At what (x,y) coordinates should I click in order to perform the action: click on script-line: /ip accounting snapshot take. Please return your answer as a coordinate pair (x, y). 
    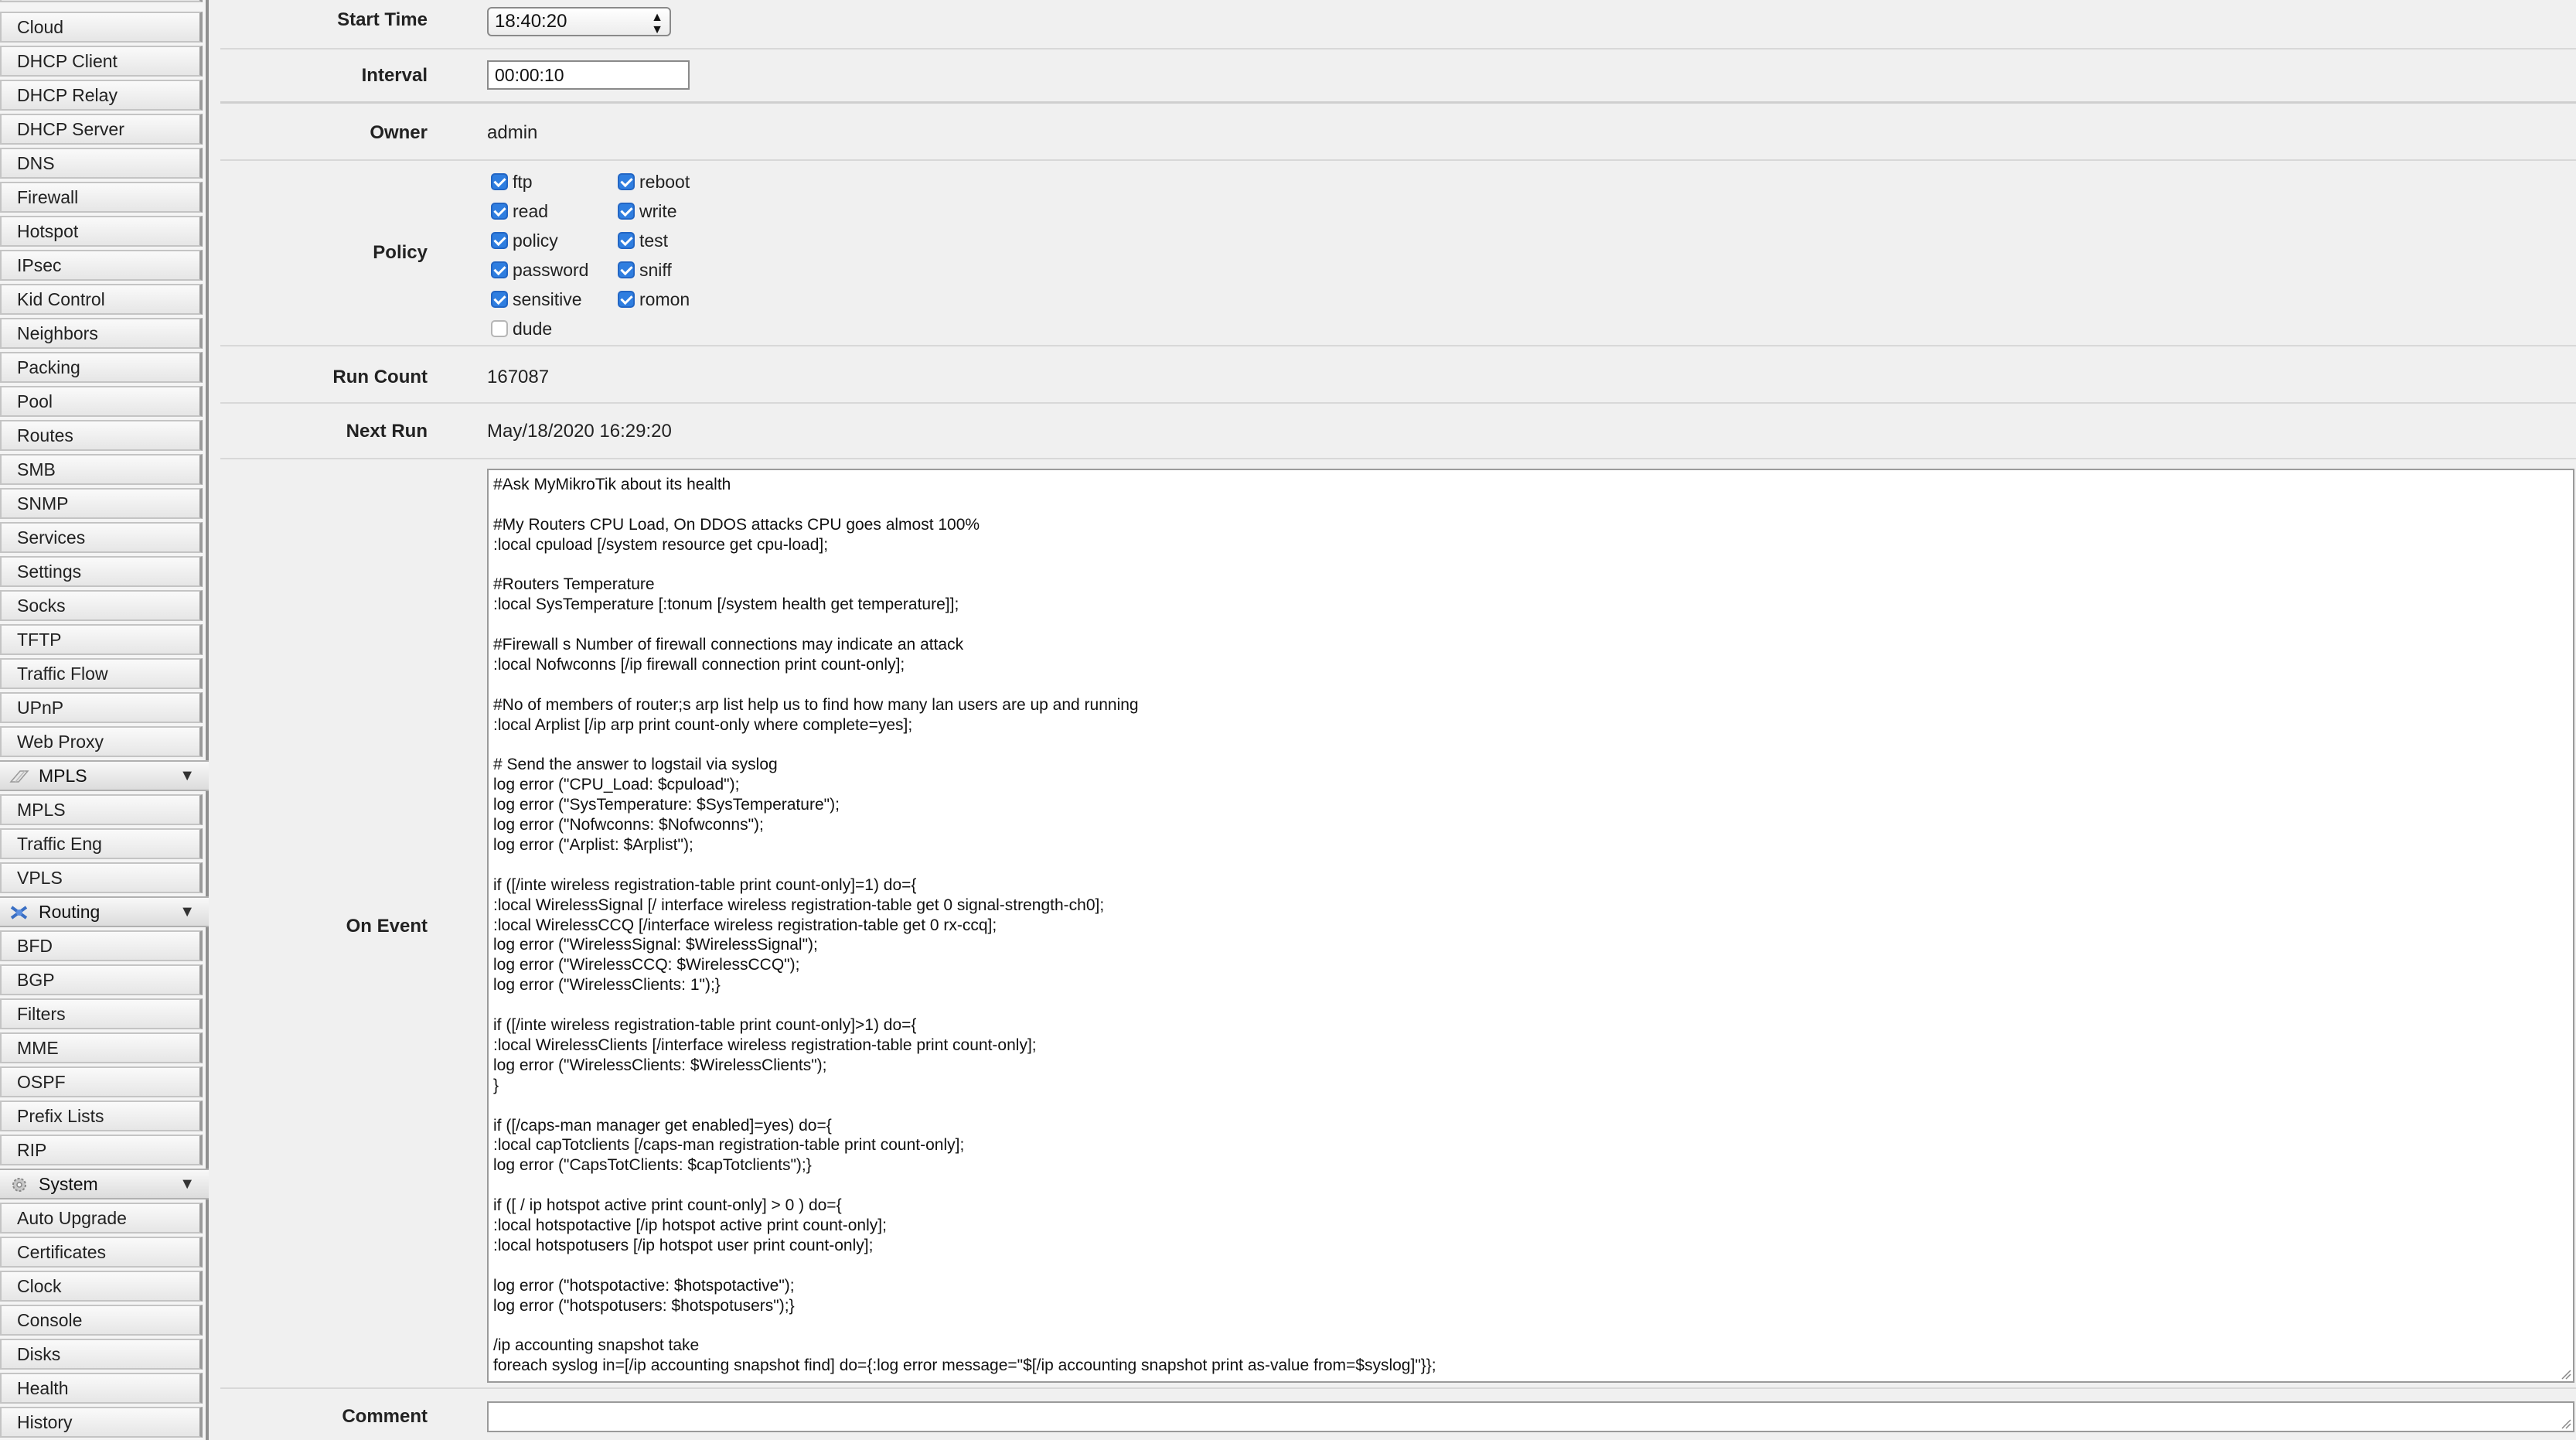
    Looking at the image, I should click on (596, 1346).